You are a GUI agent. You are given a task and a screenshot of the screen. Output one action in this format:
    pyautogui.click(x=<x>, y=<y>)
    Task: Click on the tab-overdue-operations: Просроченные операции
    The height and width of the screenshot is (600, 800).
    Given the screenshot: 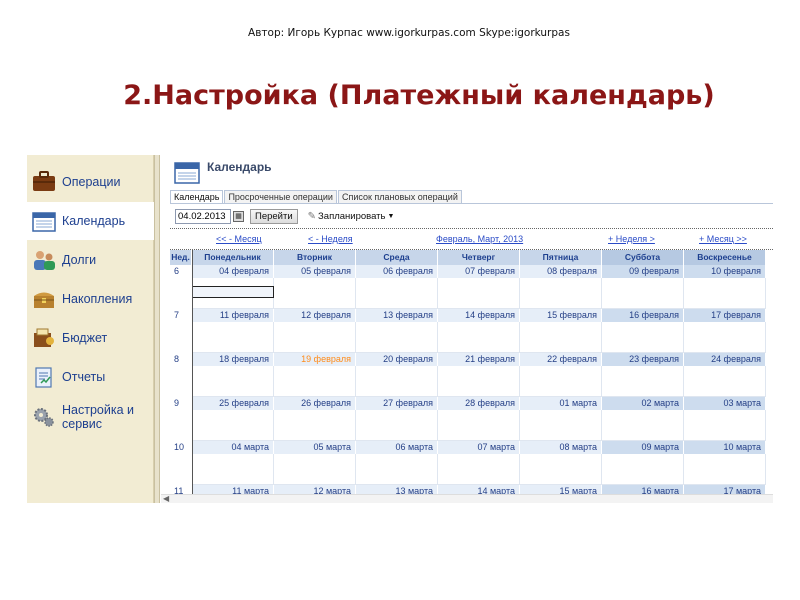 What is the action you would take?
    pyautogui.click(x=280, y=197)
    